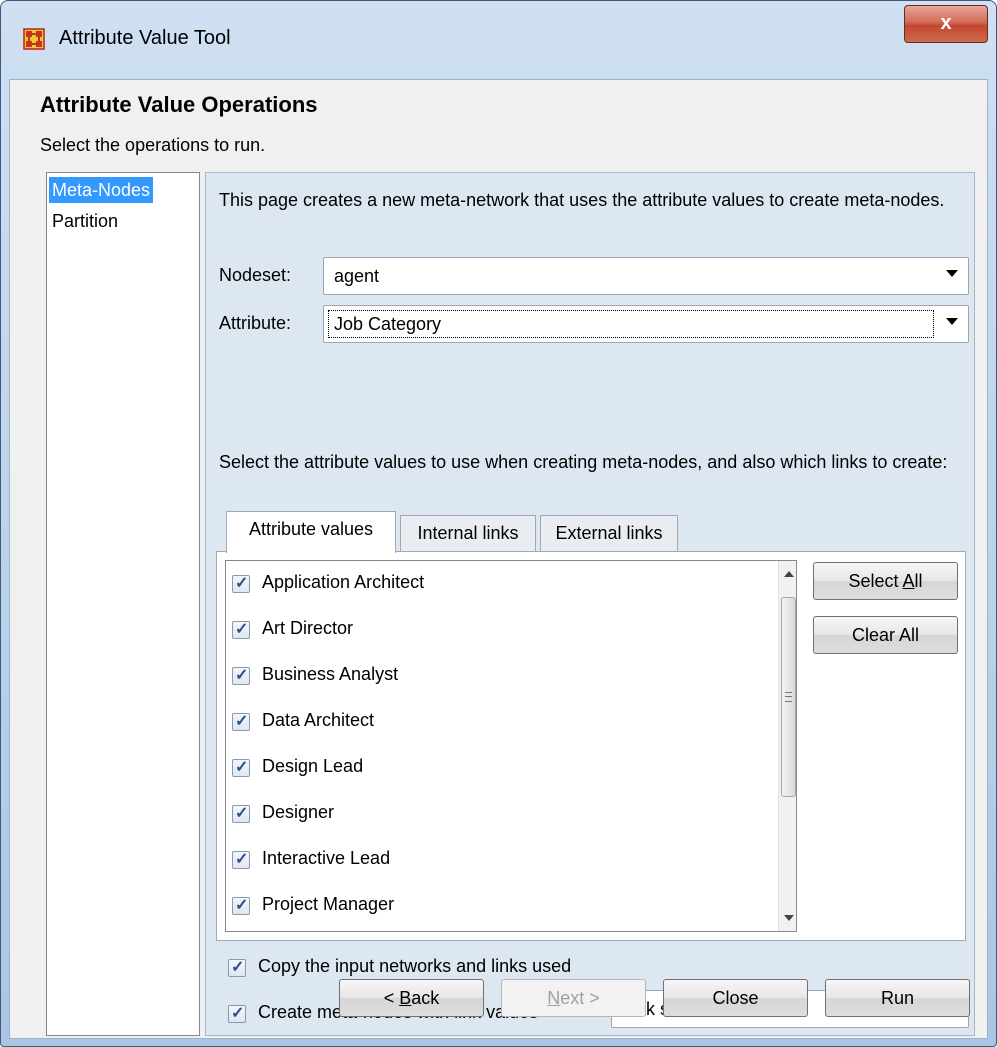 This screenshot has height=1047, width=997. What do you see at coordinates (646, 324) in the screenshot?
I see `attribute-dropdown: Job Category` at bounding box center [646, 324].